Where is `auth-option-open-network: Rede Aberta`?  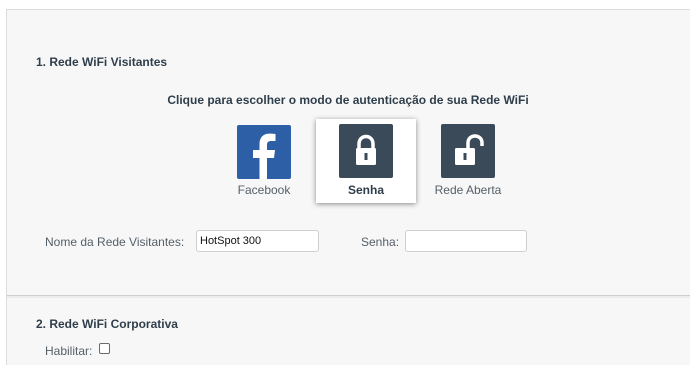
auth-option-open-network: Rede Aberta is located at coordinates (468, 161).